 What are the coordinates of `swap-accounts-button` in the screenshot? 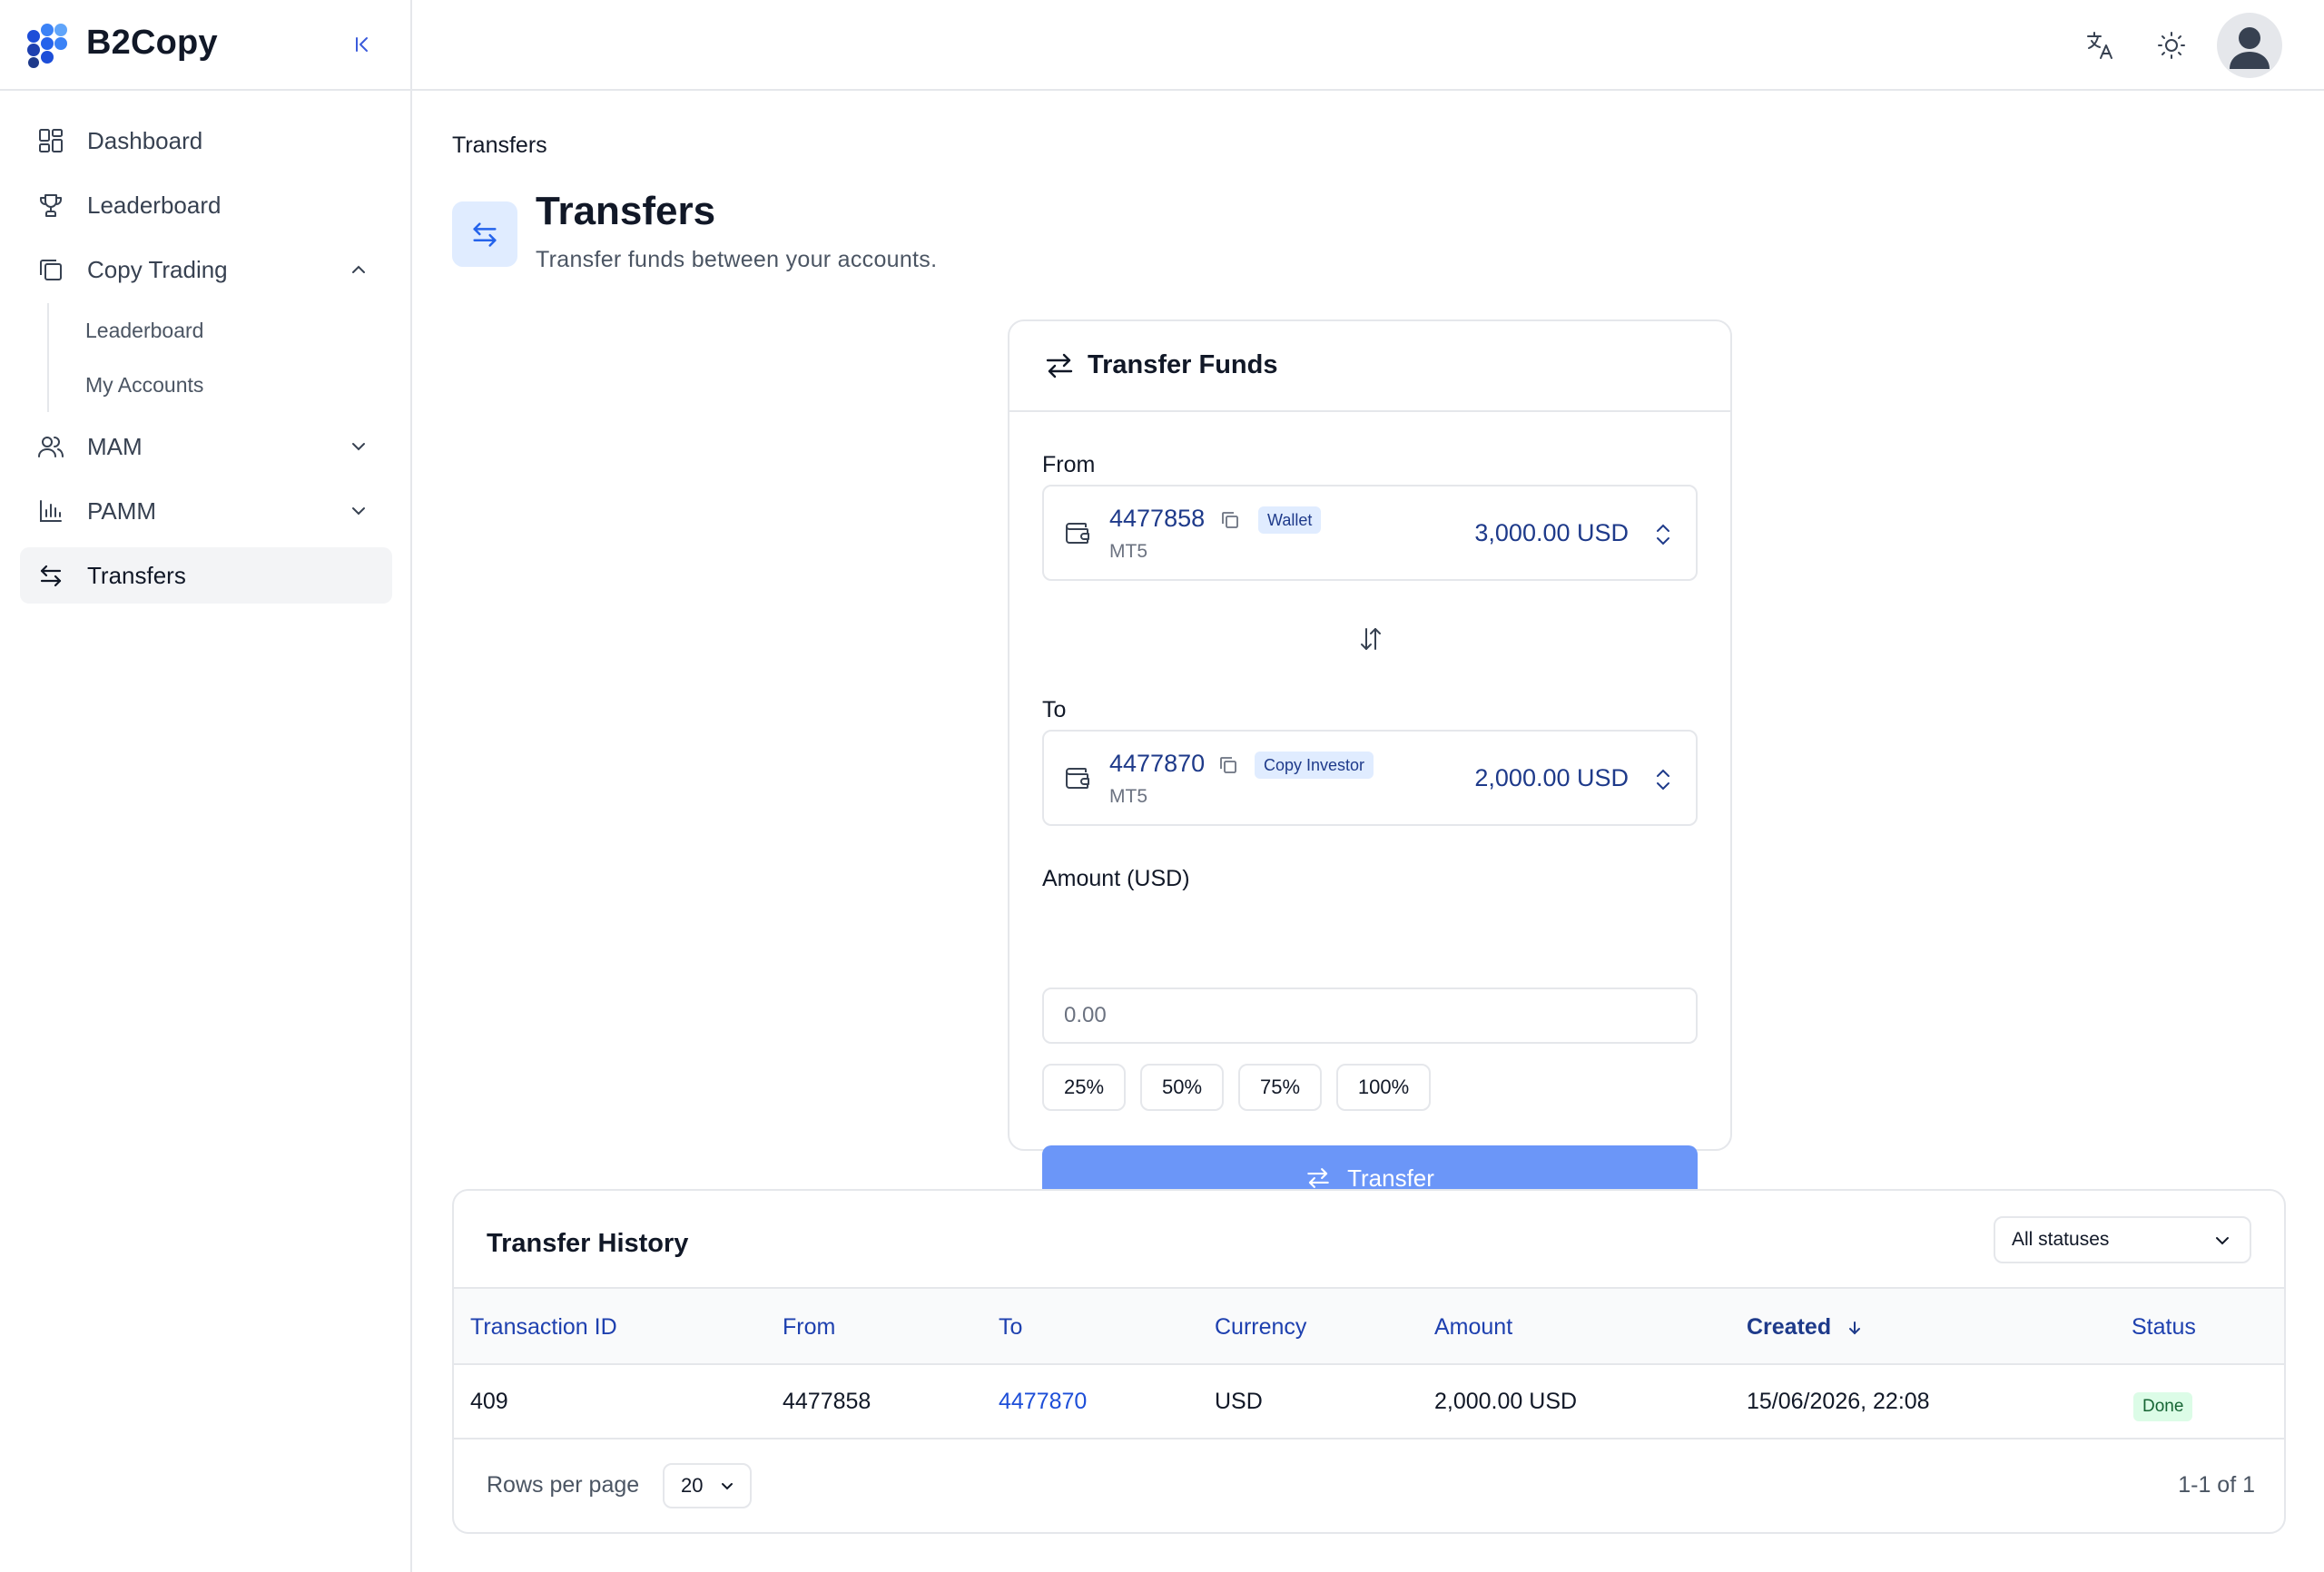 It's located at (1370, 639).